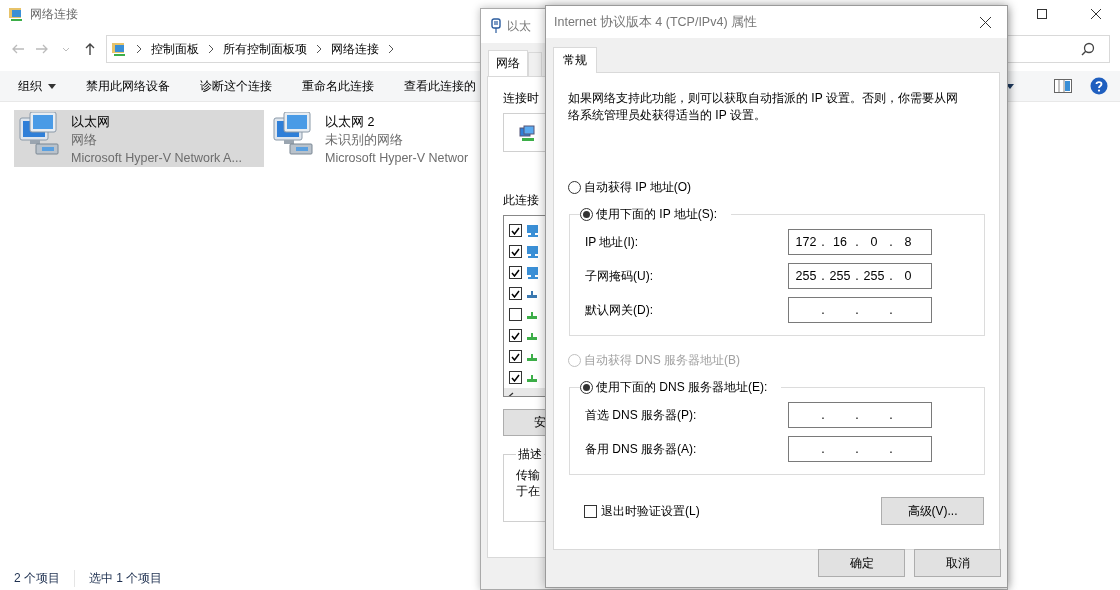 The width and height of the screenshot is (1120, 590). What do you see at coordinates (656, 22) in the screenshot?
I see `dialog-title: Internet 协议版本 4 (TCP/IPv4) 属性` at bounding box center [656, 22].